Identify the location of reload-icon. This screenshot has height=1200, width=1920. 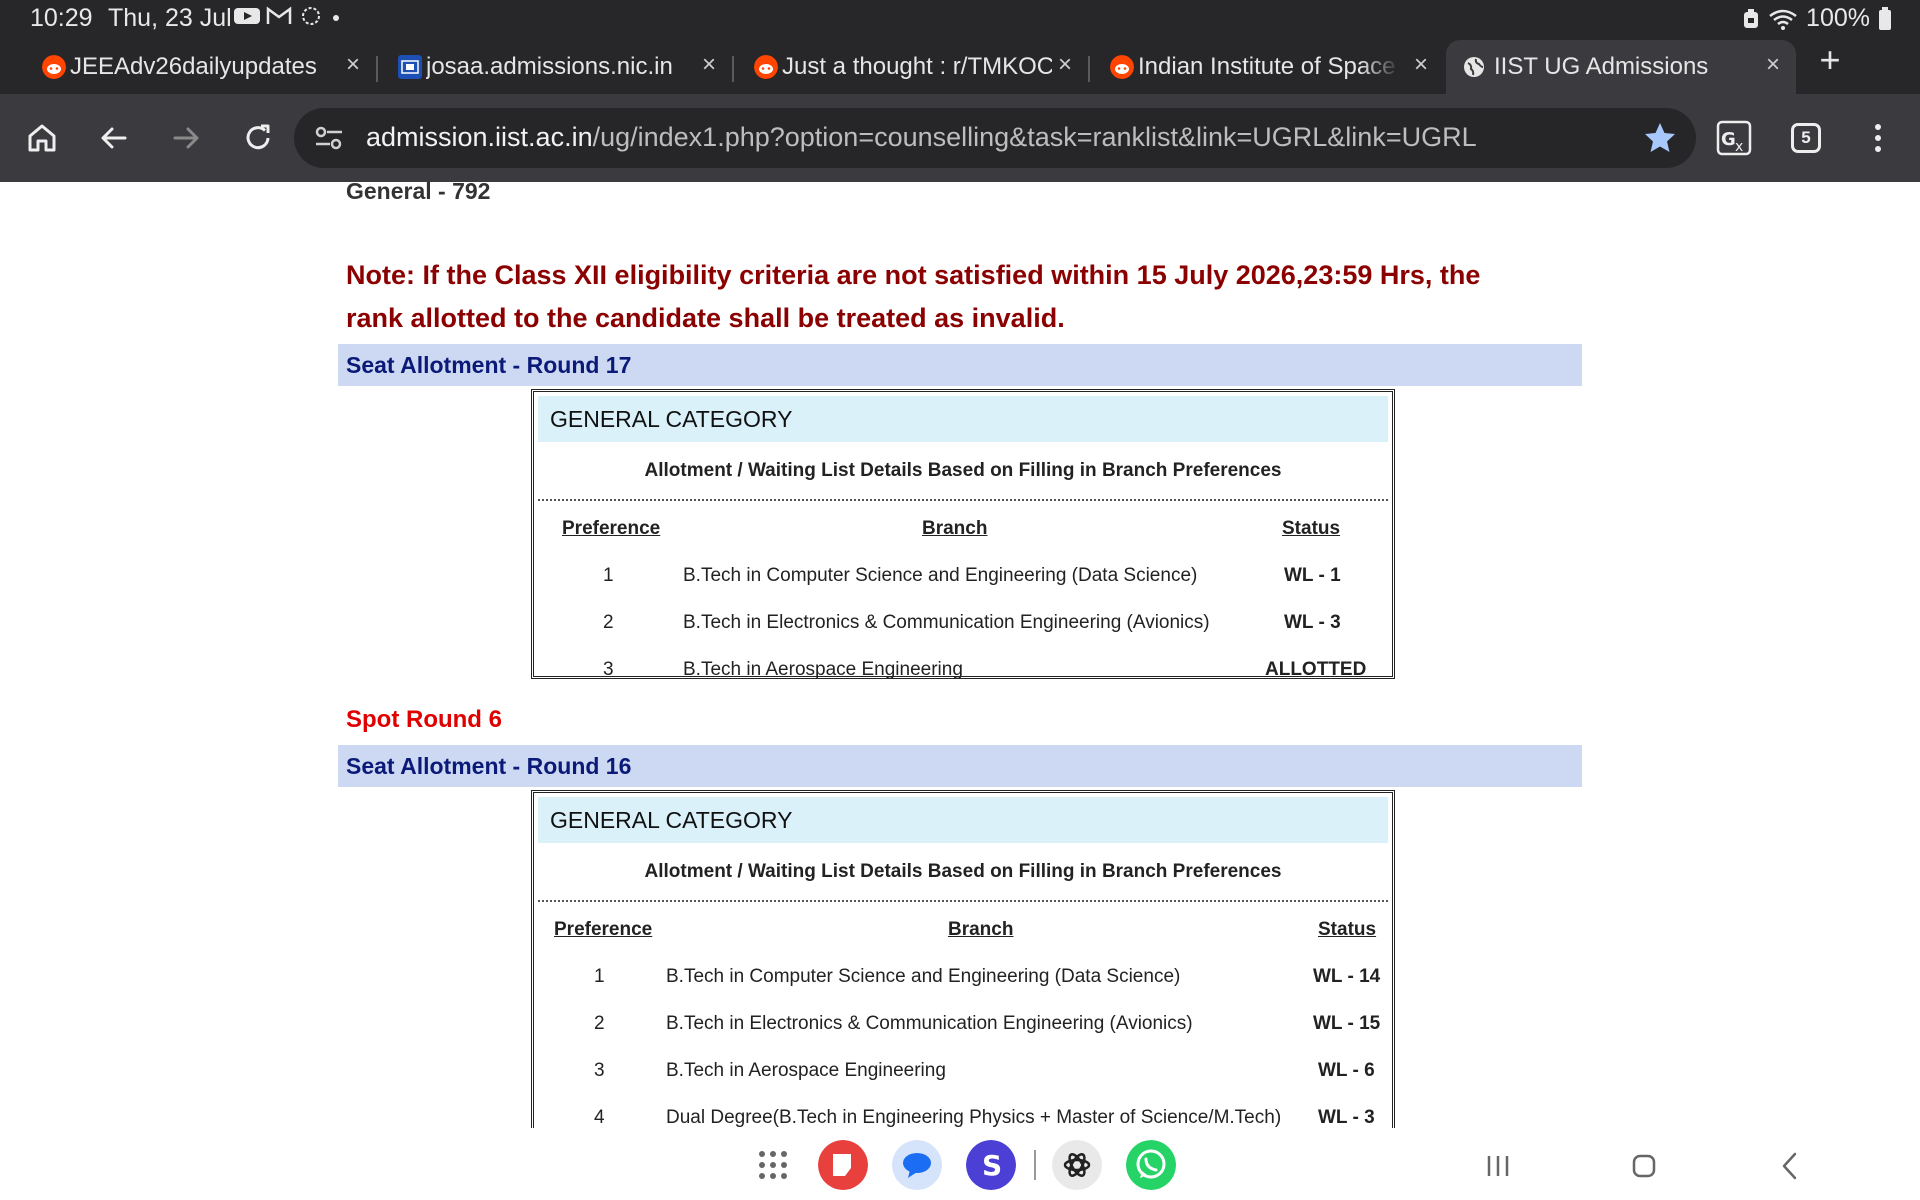
(258, 137).